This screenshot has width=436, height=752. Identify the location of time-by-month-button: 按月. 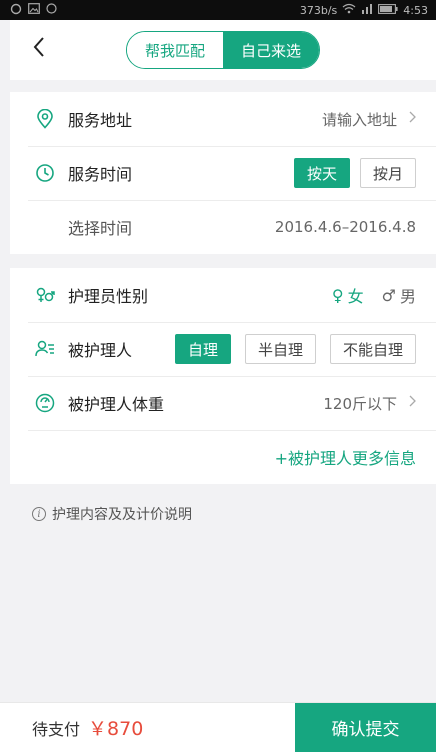
(387, 173).